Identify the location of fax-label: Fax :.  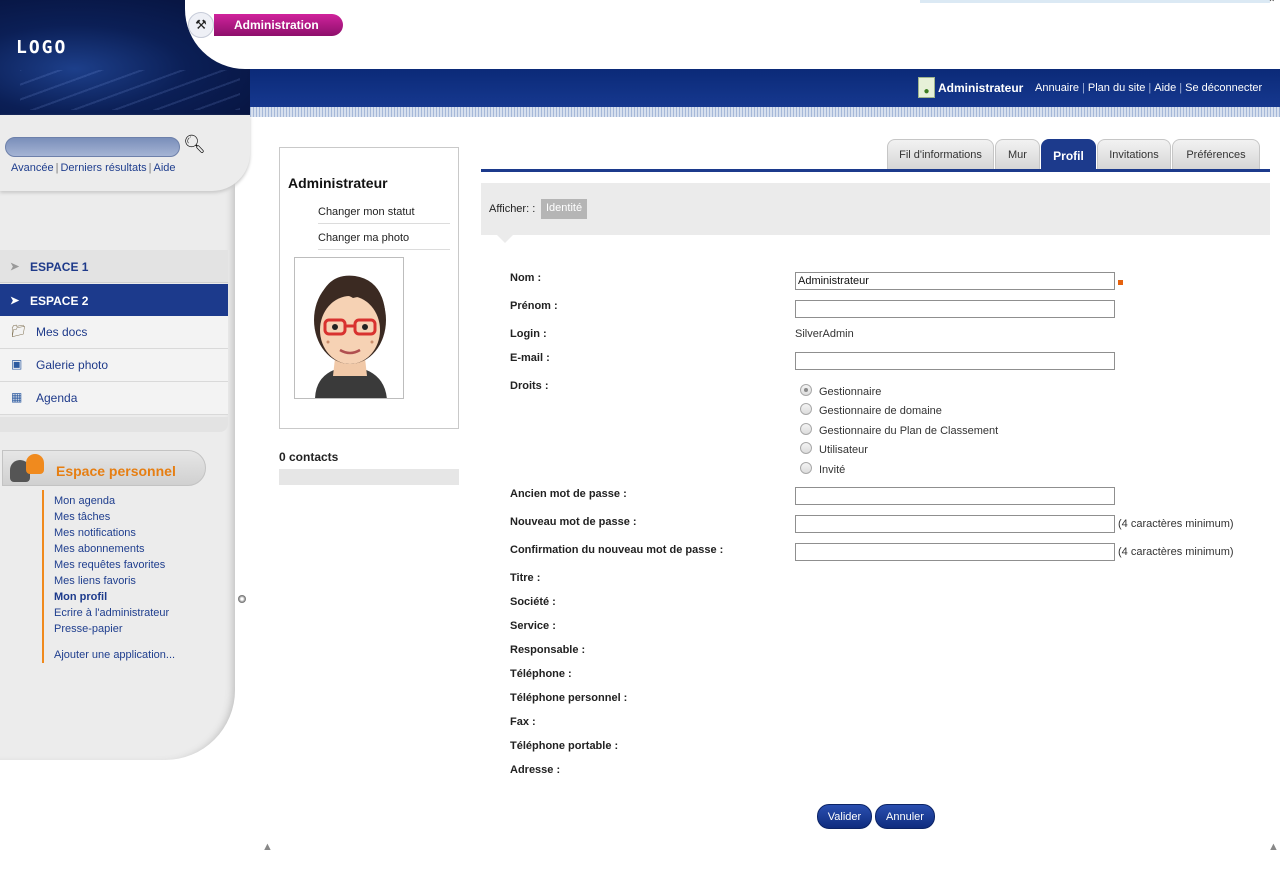
(523, 722).